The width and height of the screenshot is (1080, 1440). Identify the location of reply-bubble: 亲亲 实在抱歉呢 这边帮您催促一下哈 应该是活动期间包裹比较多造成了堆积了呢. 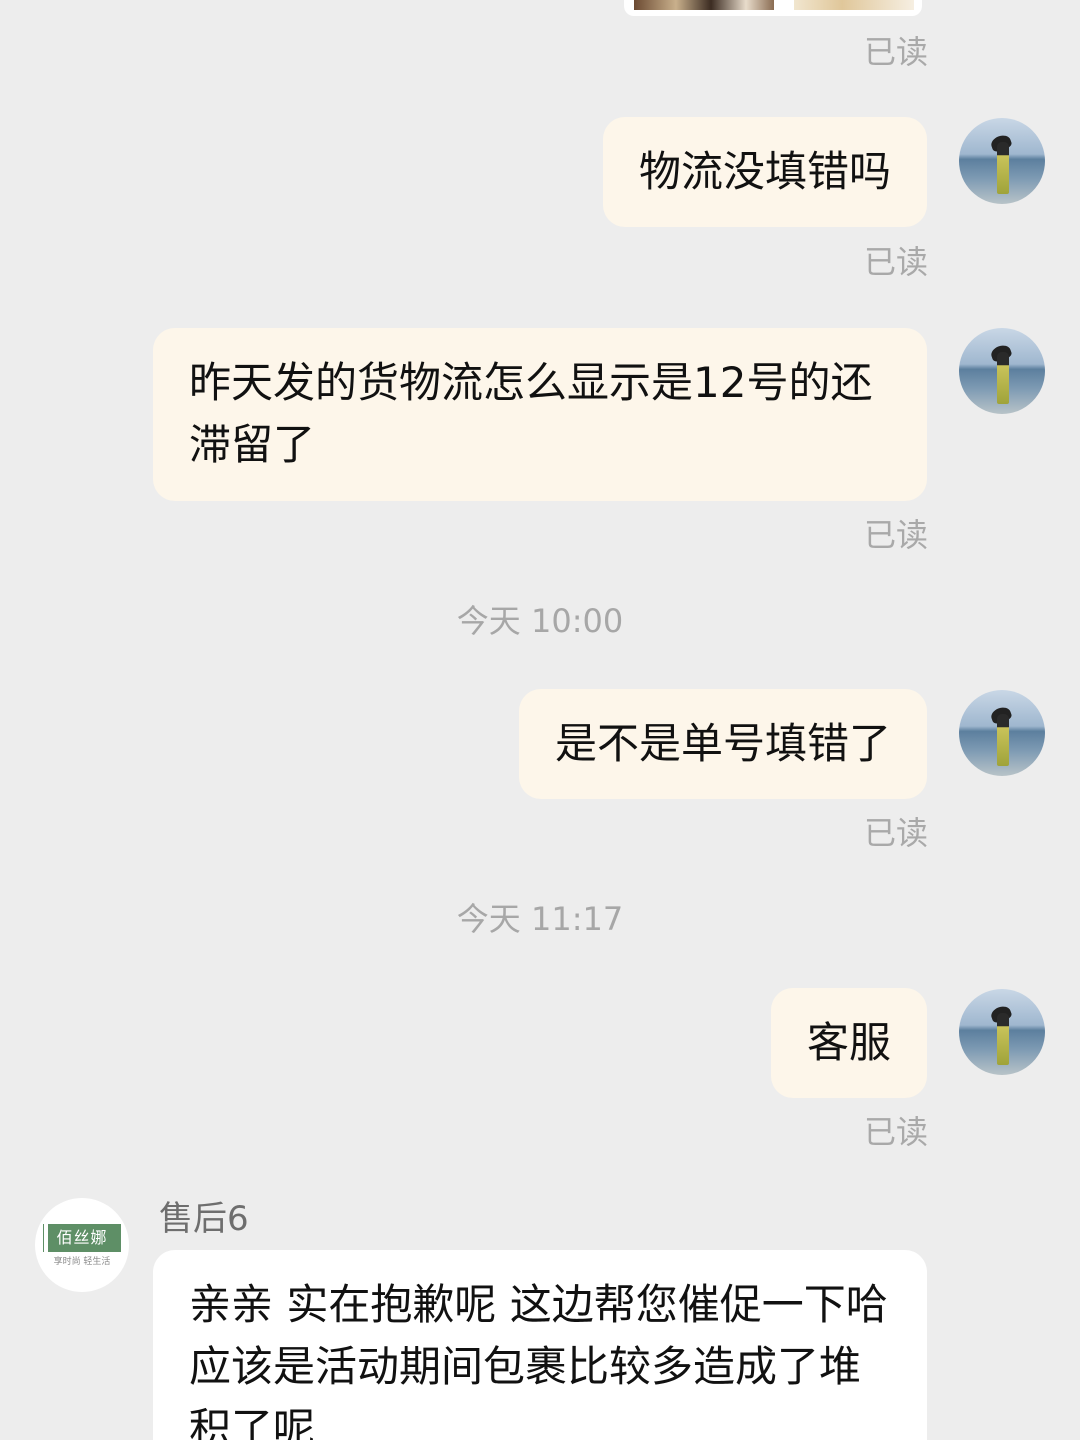
(540, 1345).